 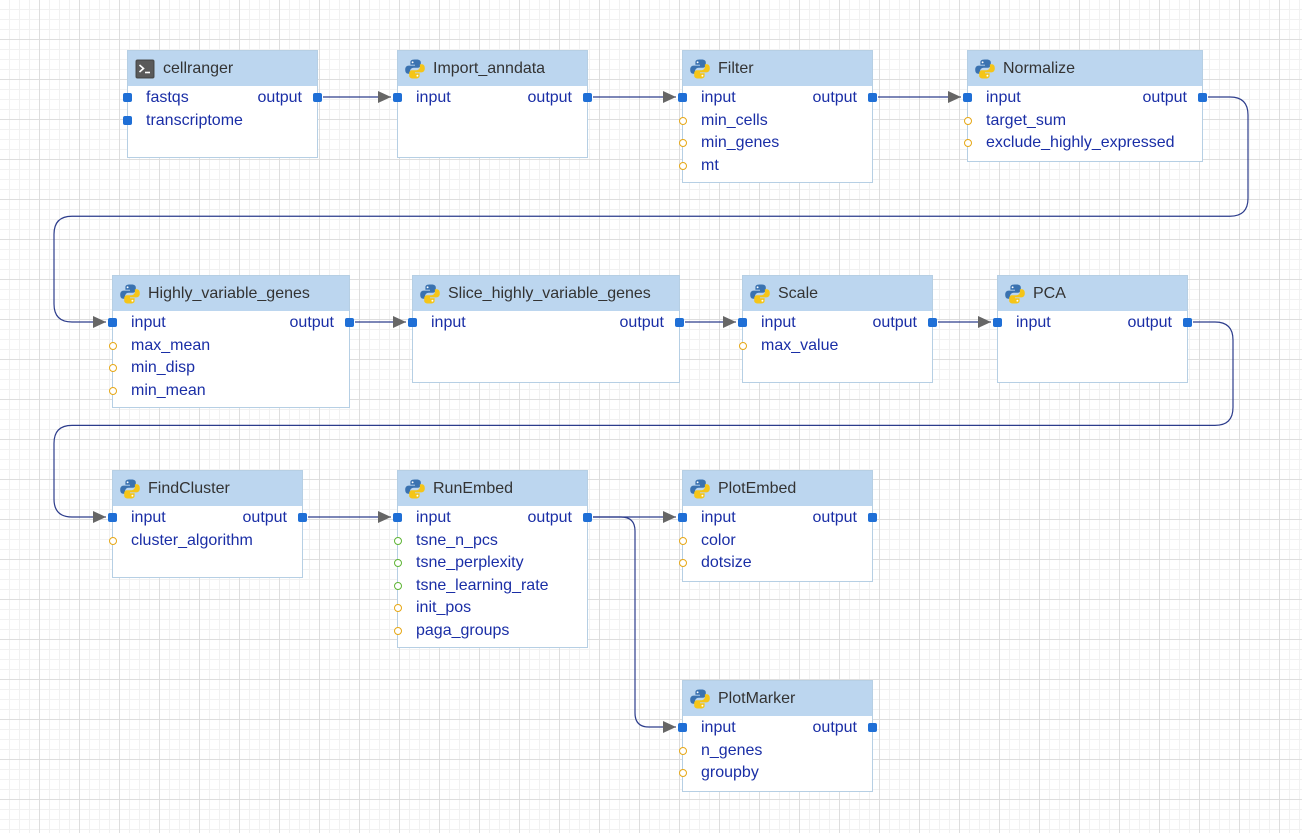 What do you see at coordinates (800, 345) in the screenshot?
I see `port-label: max_value` at bounding box center [800, 345].